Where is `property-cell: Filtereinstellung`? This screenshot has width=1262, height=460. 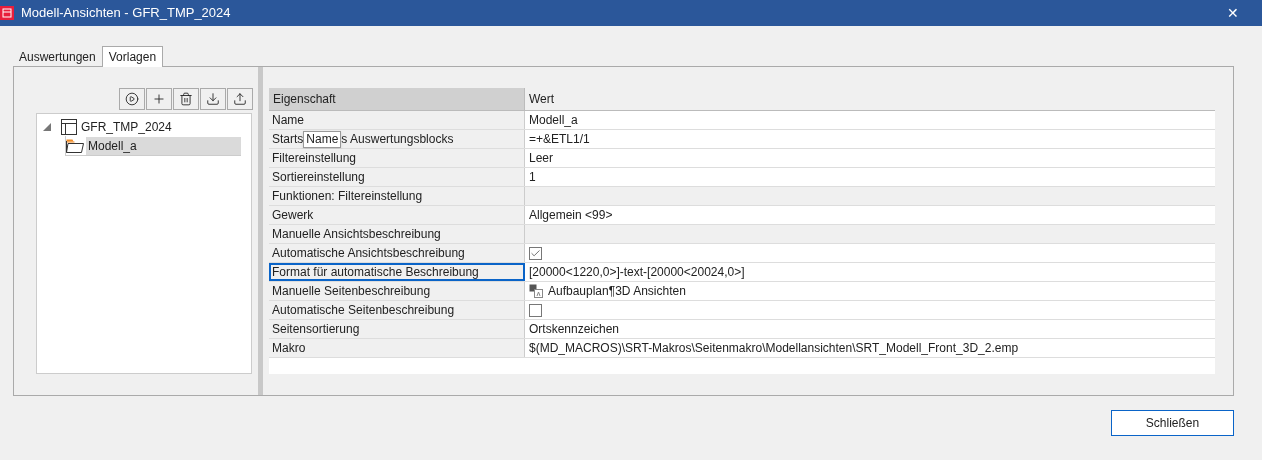
property-cell: Filtereinstellung is located at coordinates (397, 158).